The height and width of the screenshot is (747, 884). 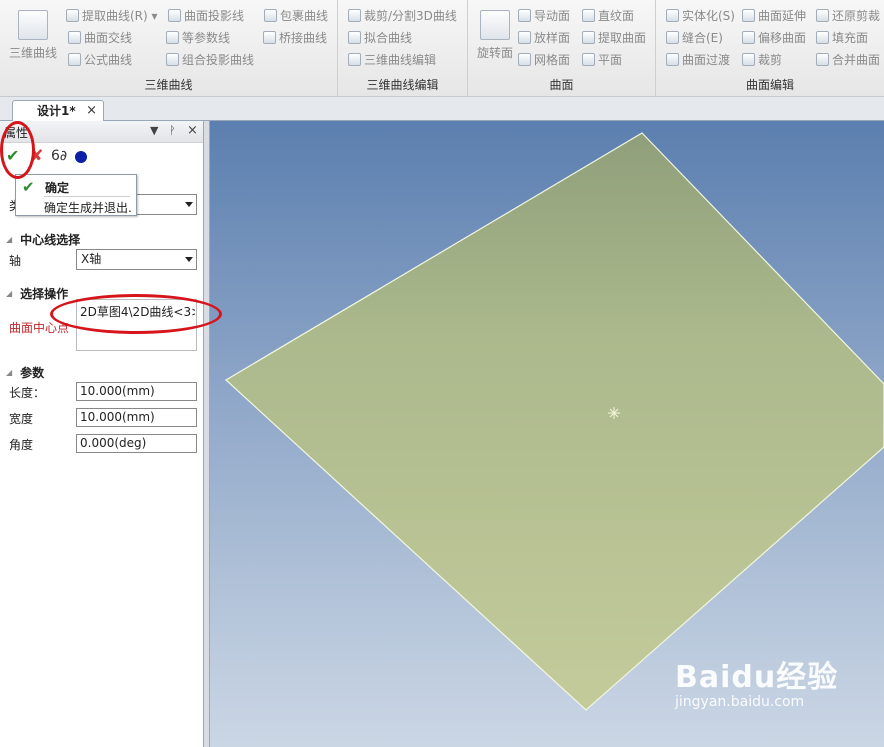 What do you see at coordinates (748, 15) in the screenshot?
I see `extend-icon` at bounding box center [748, 15].